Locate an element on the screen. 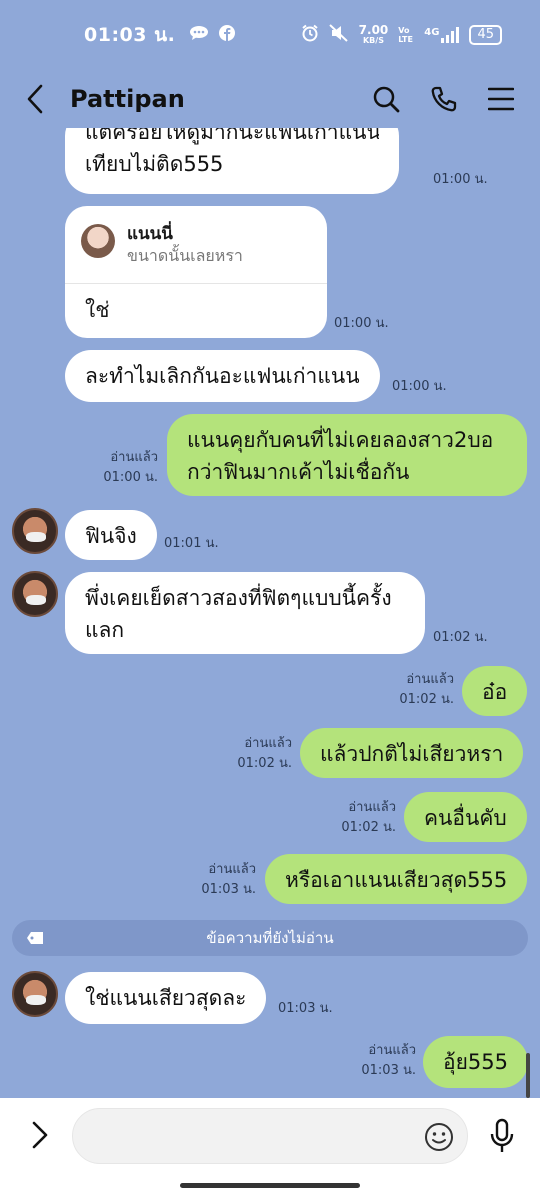 The width and height of the screenshot is (540, 1200). mute-icon is located at coordinates (338, 35).